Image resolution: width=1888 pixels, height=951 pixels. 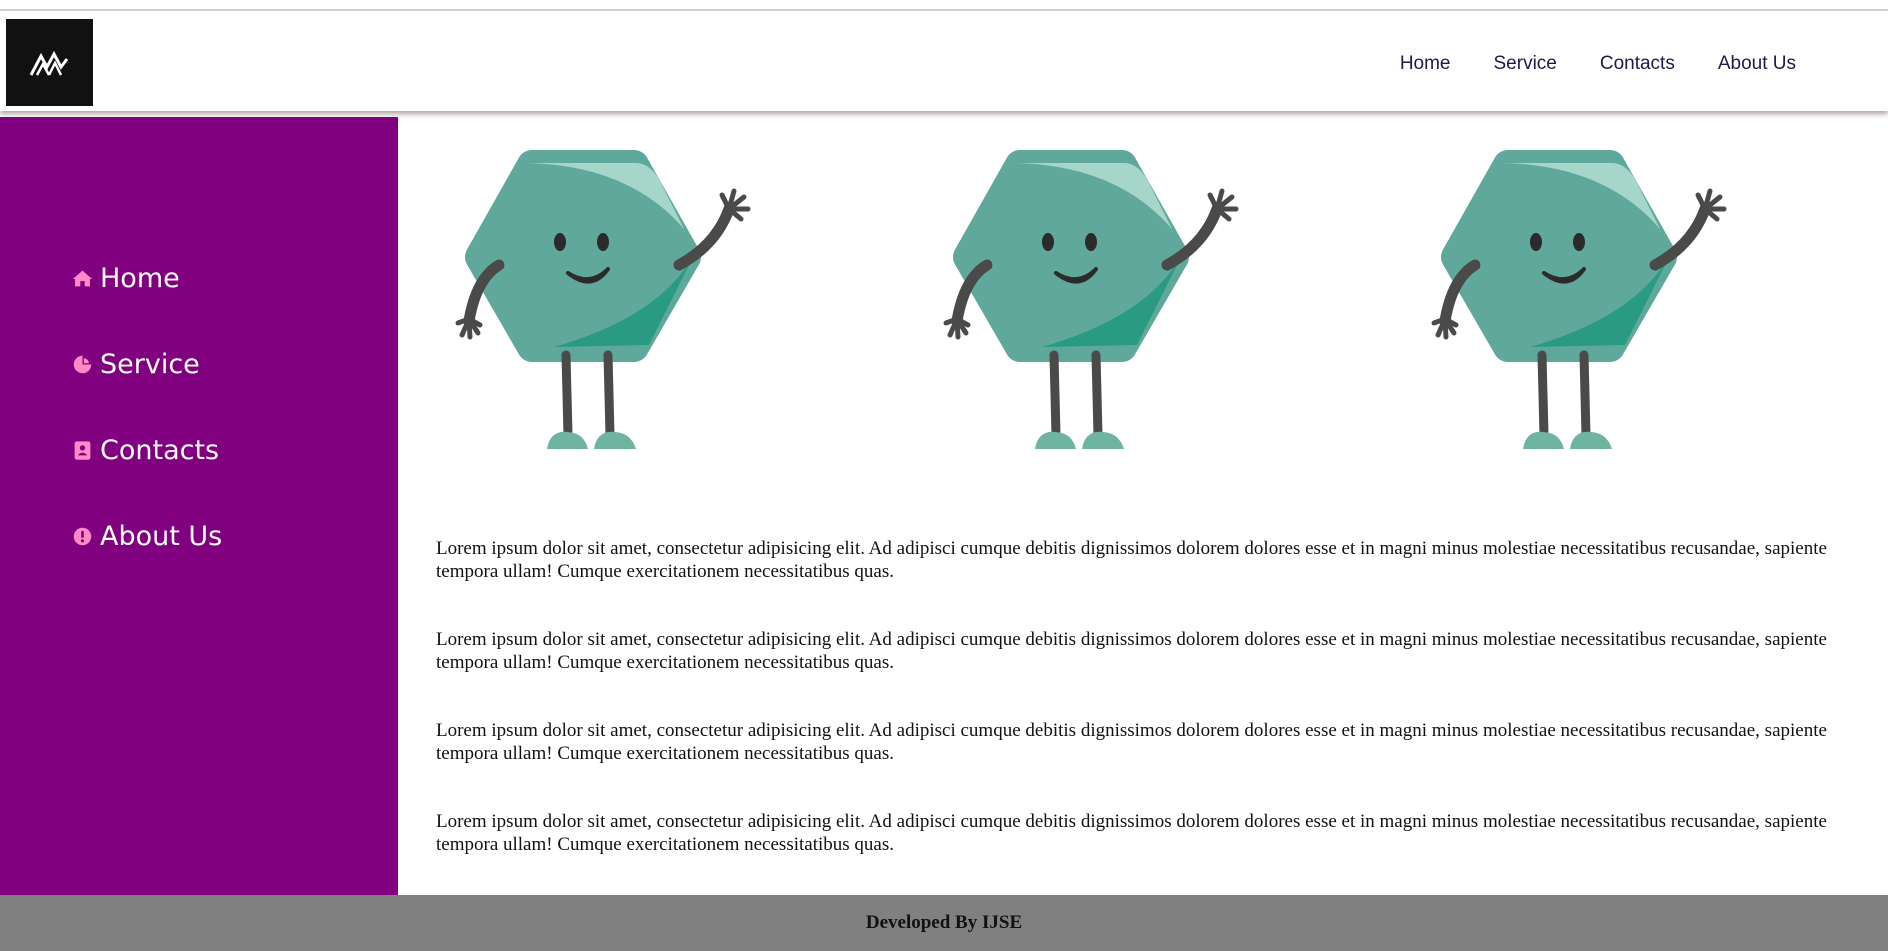 What do you see at coordinates (161, 536) in the screenshot?
I see `sidebar-item-label: About Us` at bounding box center [161, 536].